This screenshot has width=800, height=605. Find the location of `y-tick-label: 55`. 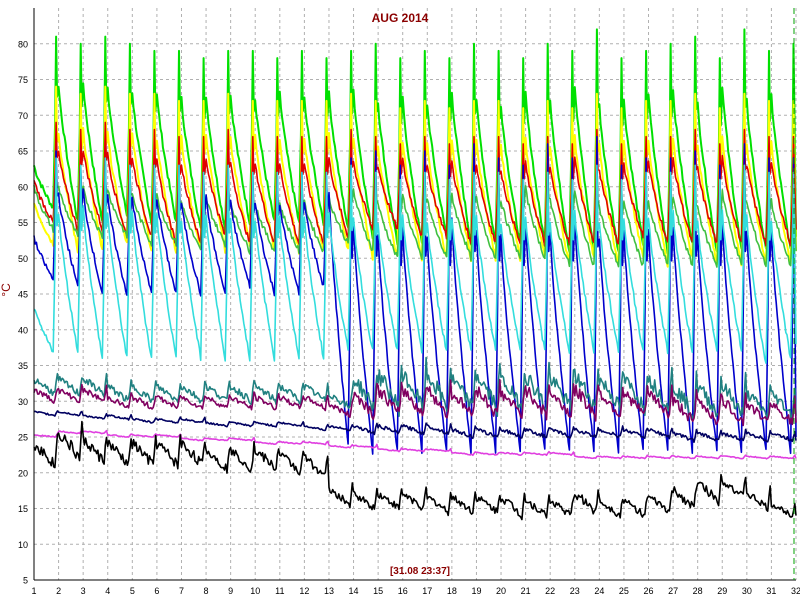

y-tick-label: 55 is located at coordinates (23, 223).